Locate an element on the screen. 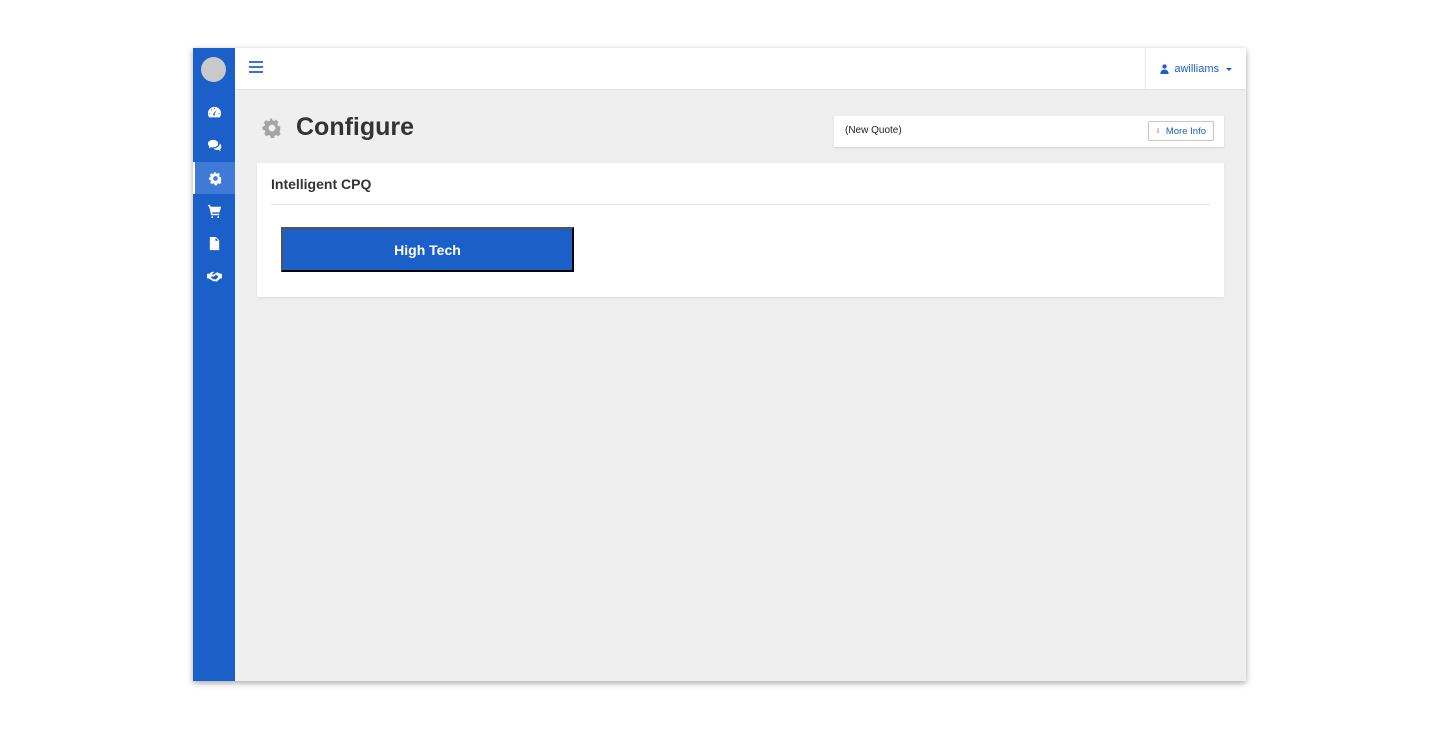 The image size is (1440, 734). chevron-down-icon is located at coordinates (1229, 69).